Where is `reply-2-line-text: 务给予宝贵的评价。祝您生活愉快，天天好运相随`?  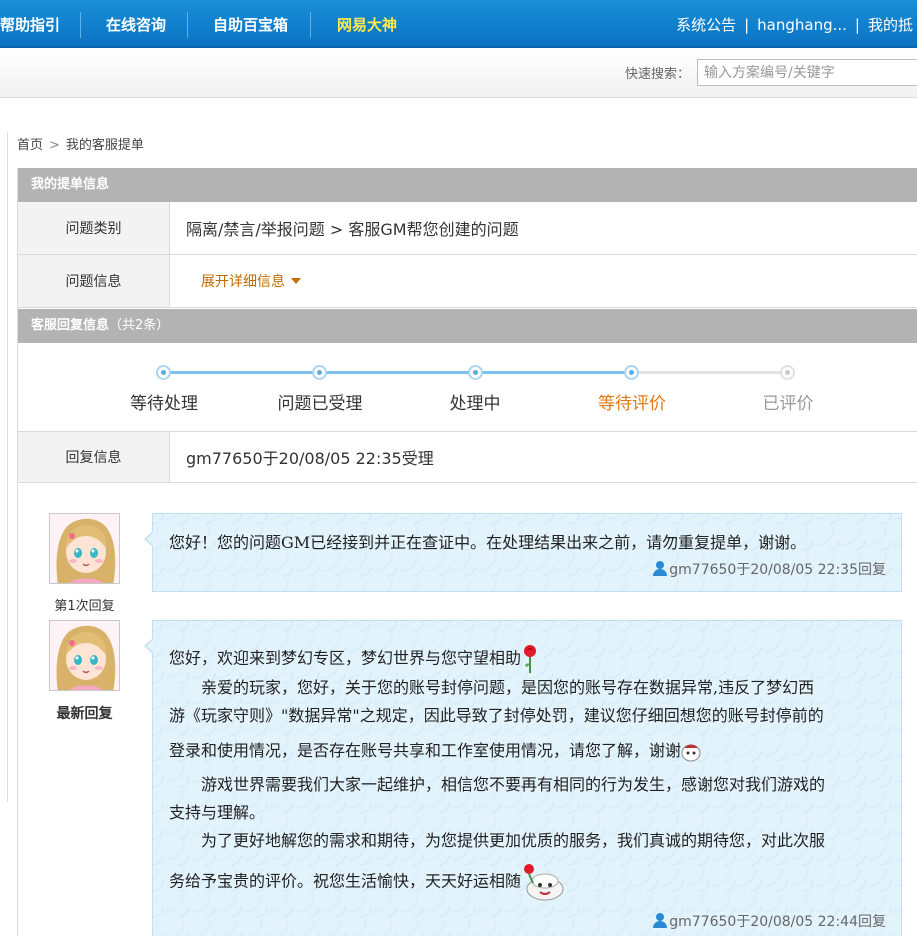
reply-2-line-text: 务给予宝贵的评价。祝您生活愉快，天天好运相随 is located at coordinates (345, 881).